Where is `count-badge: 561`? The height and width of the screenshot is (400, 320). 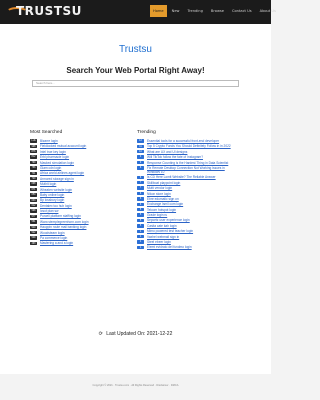 count-badge: 561 is located at coordinates (33, 222).